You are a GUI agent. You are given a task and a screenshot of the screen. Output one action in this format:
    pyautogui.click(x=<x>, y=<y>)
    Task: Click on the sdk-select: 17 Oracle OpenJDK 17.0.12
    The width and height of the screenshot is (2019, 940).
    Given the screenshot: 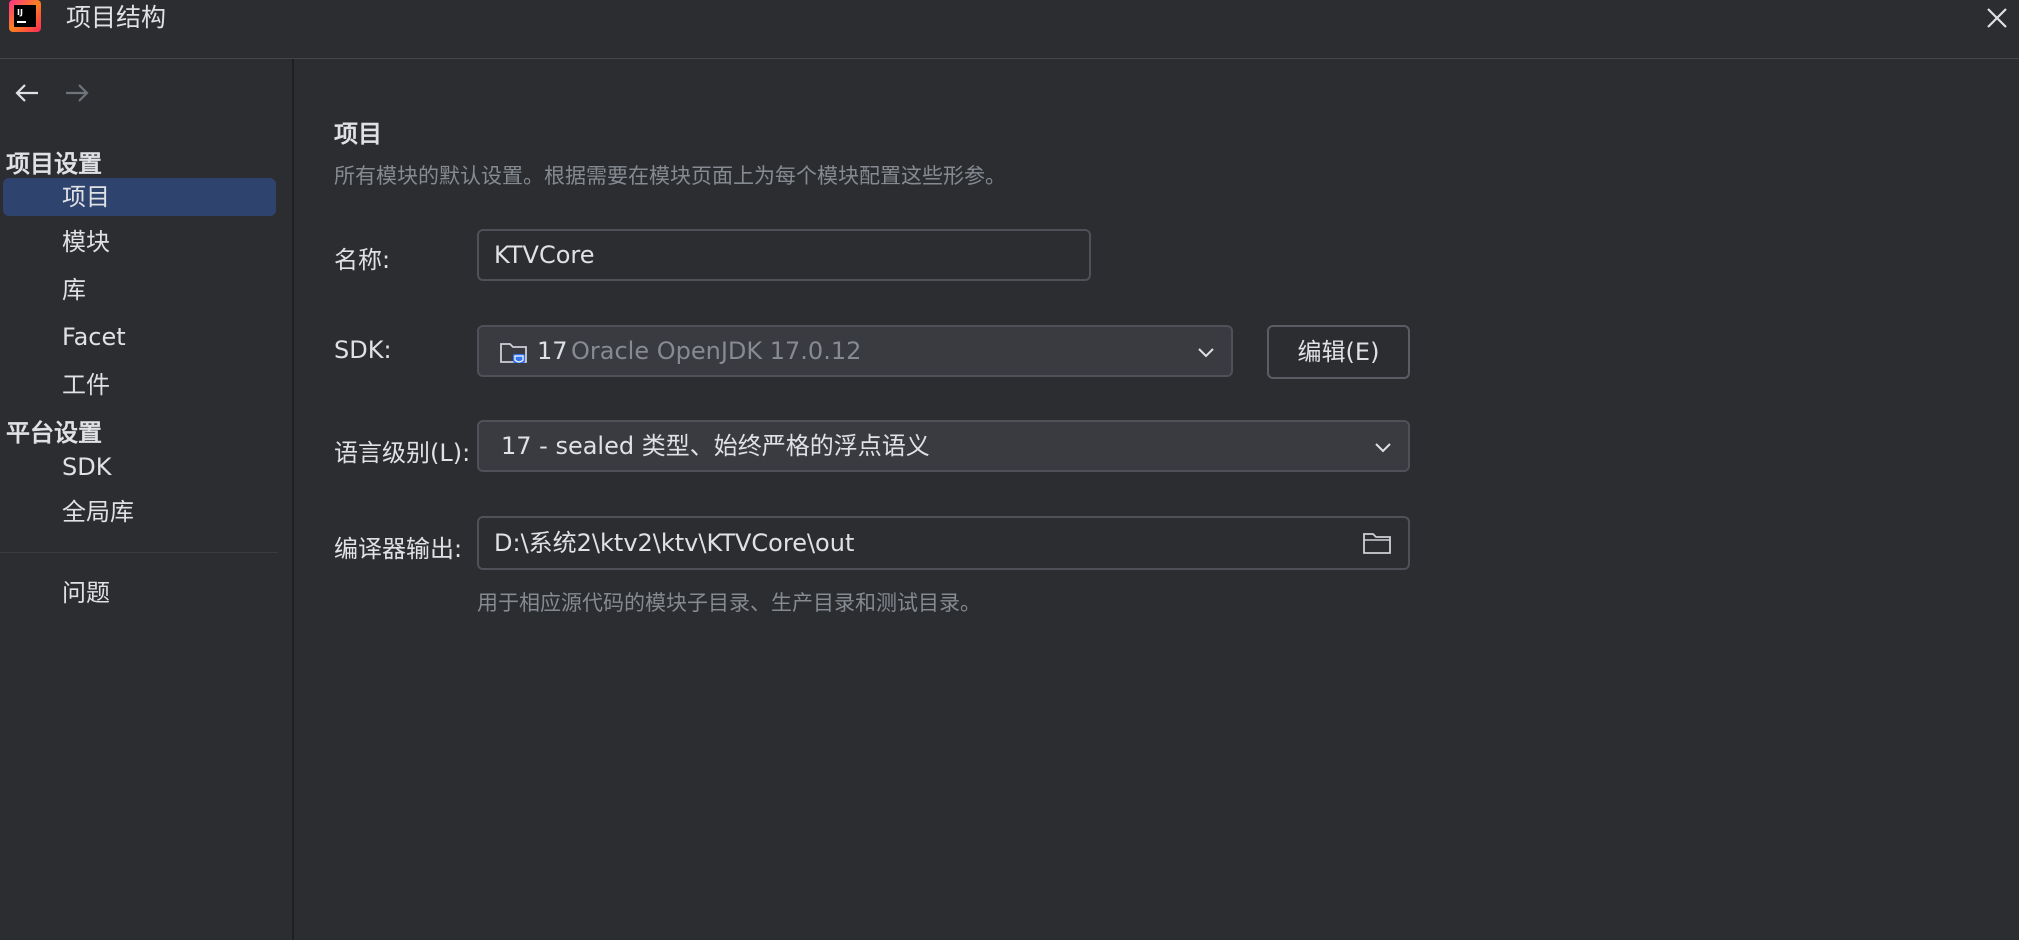 What is the action you would take?
    pyautogui.click(x=855, y=351)
    